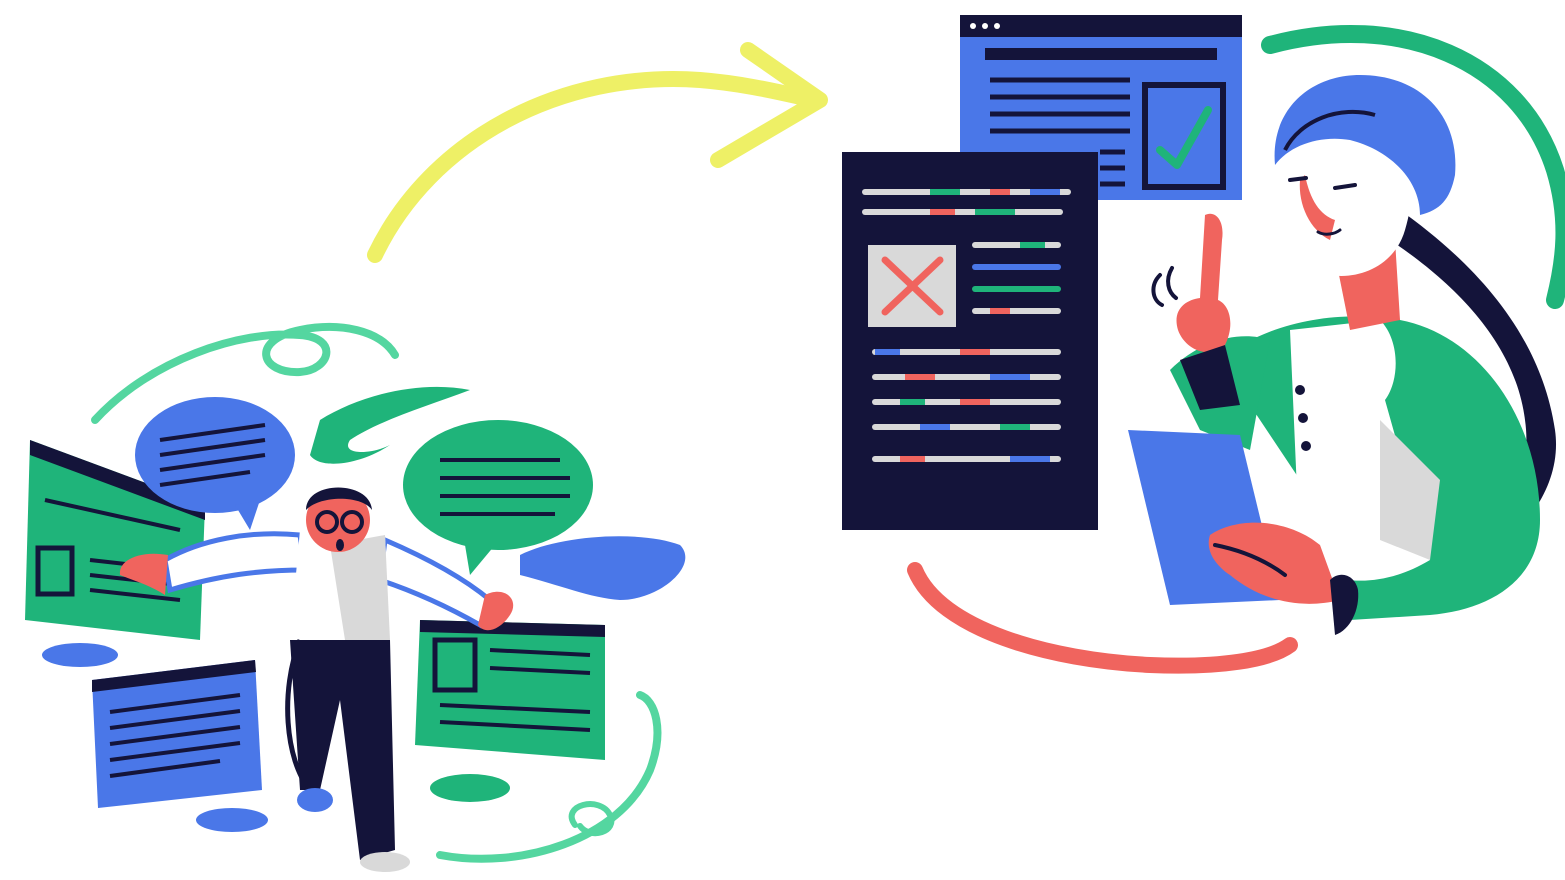  Describe the element at coordinates (597, 152) in the screenshot. I see `curved-arrow-icon` at that location.